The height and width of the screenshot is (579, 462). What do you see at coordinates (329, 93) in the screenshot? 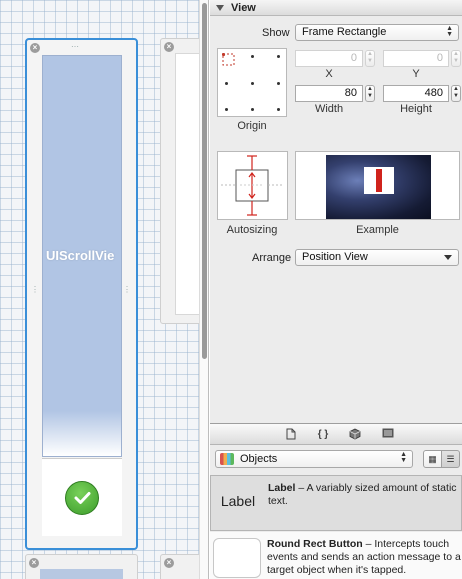
I see `width-field: 80` at bounding box center [329, 93].